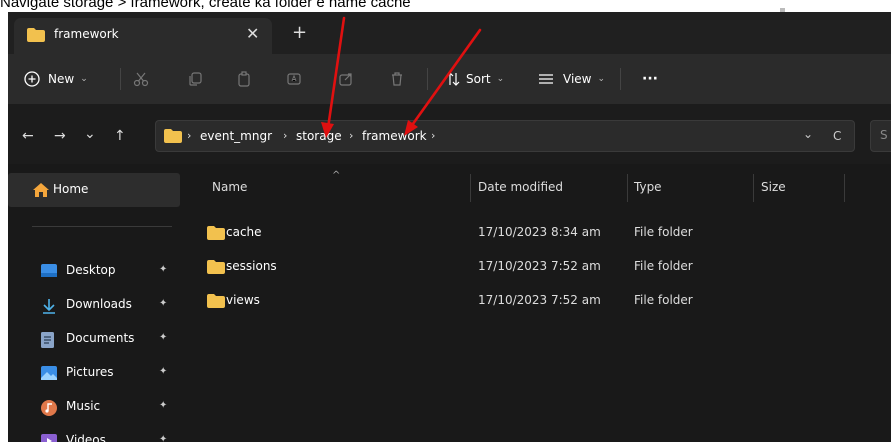  I want to click on more-options-button: ···, so click(650, 79).